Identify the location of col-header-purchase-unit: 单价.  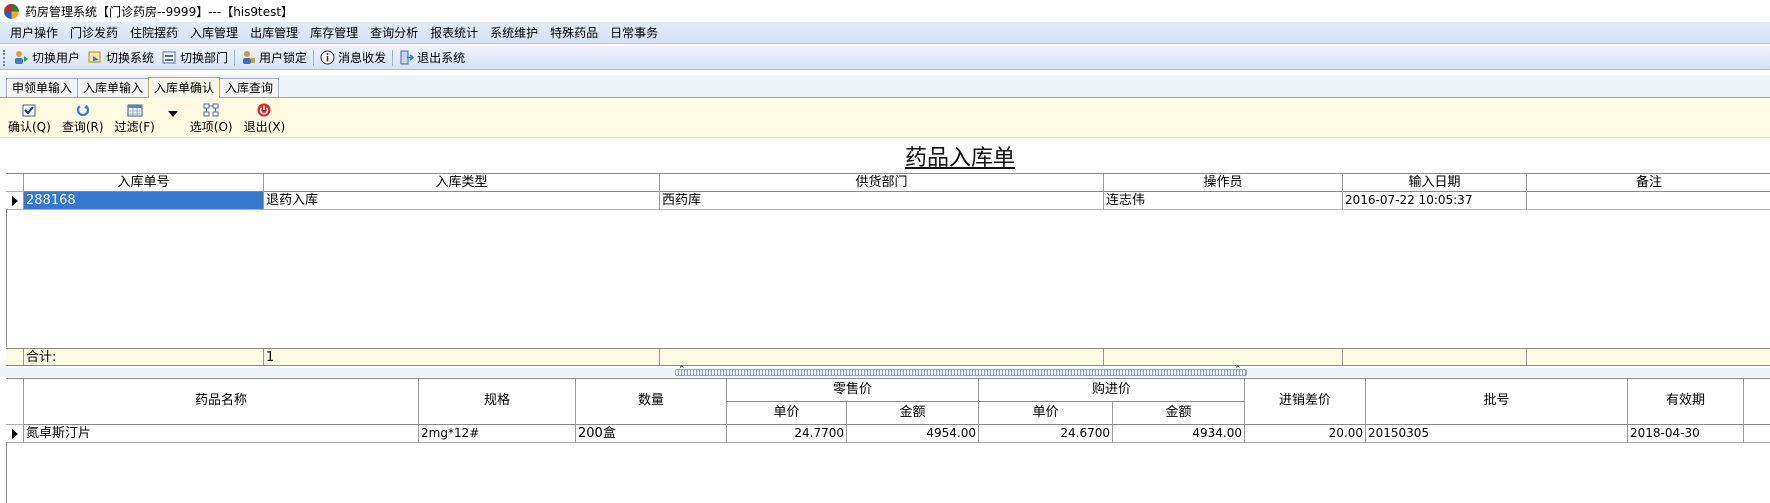
(1046, 413).